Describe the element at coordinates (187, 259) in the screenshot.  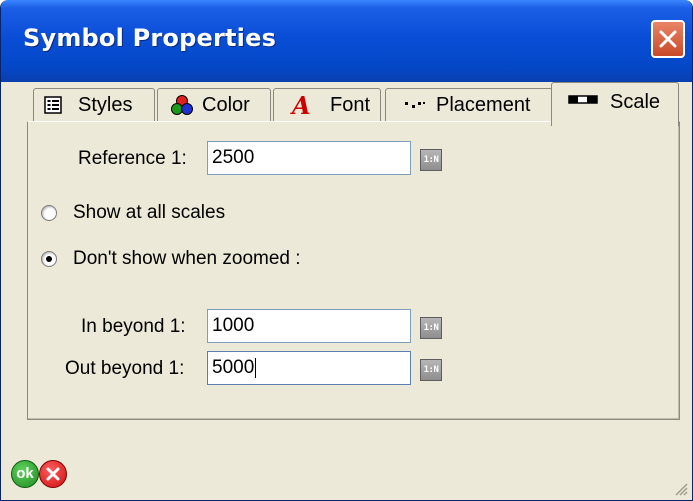
I see `radio-dont-show-label: Don't show when zoomed :` at that location.